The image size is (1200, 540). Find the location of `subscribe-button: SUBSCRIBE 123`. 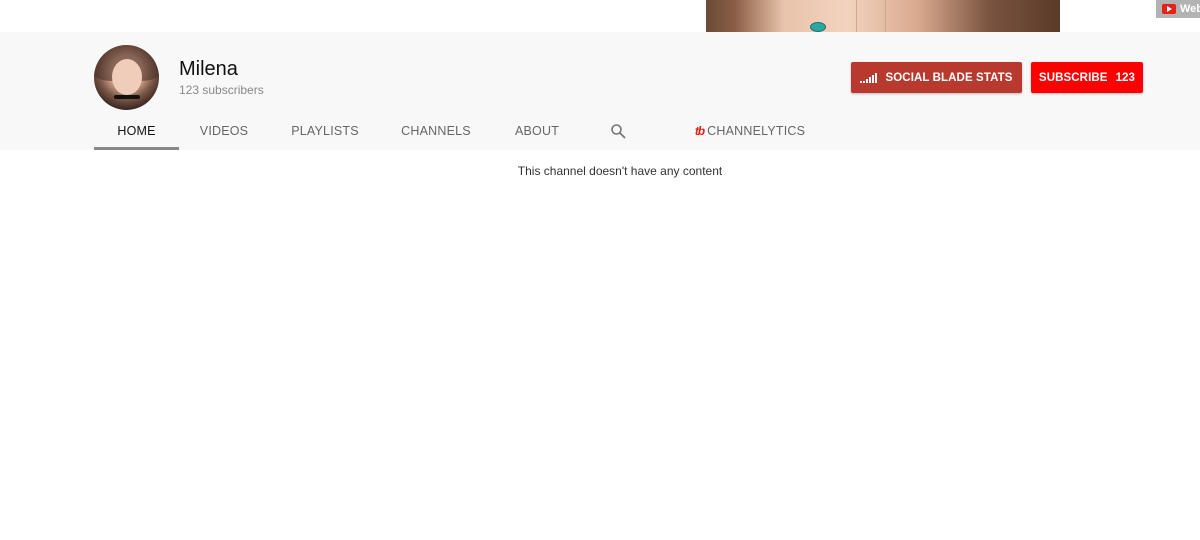

subscribe-button: SUBSCRIBE 123 is located at coordinates (1087, 77).